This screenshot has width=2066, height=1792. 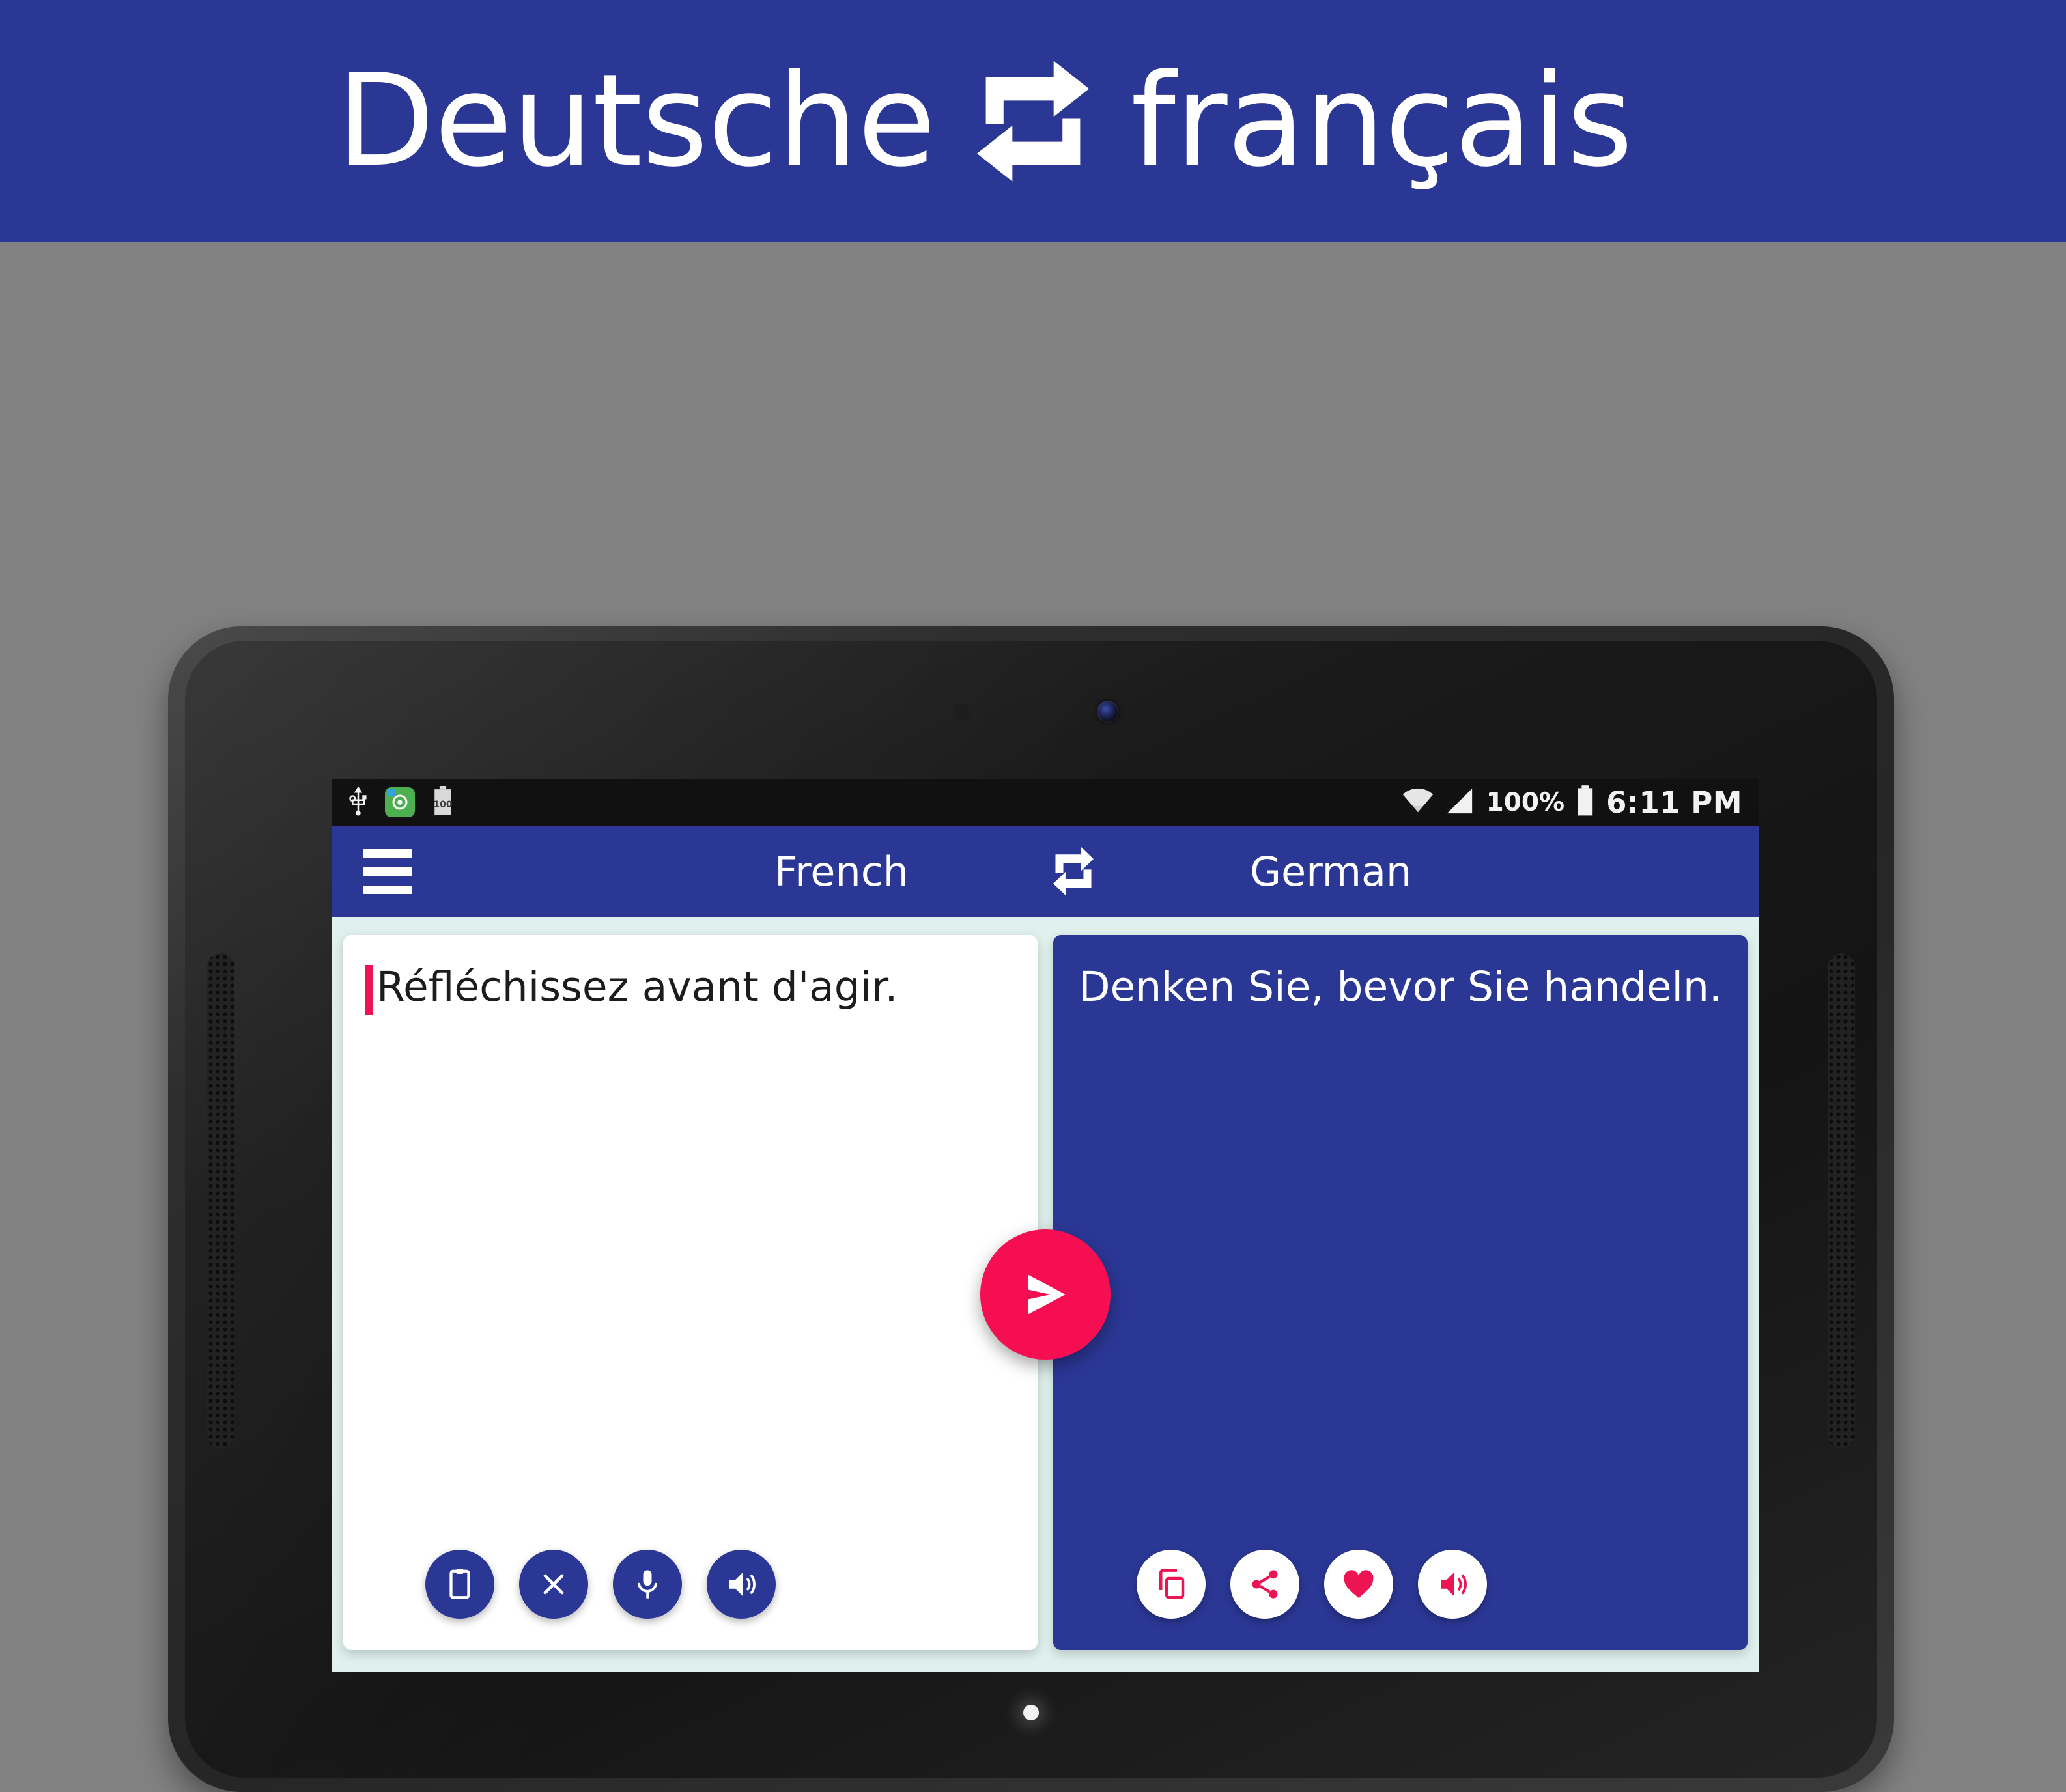 I want to click on target-actions, so click(x=1312, y=1585).